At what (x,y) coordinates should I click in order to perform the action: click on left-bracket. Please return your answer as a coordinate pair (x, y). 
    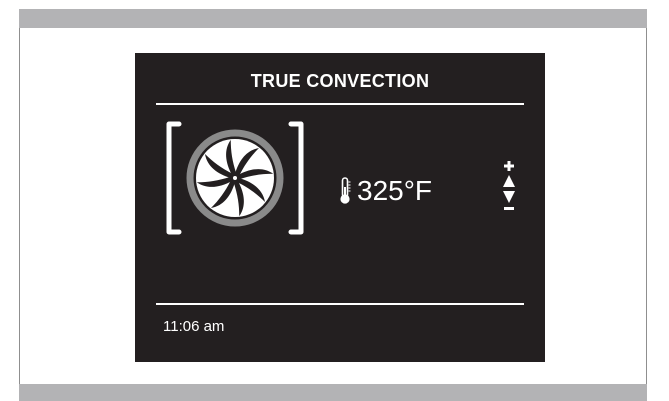
    Looking at the image, I should click on (174, 178).